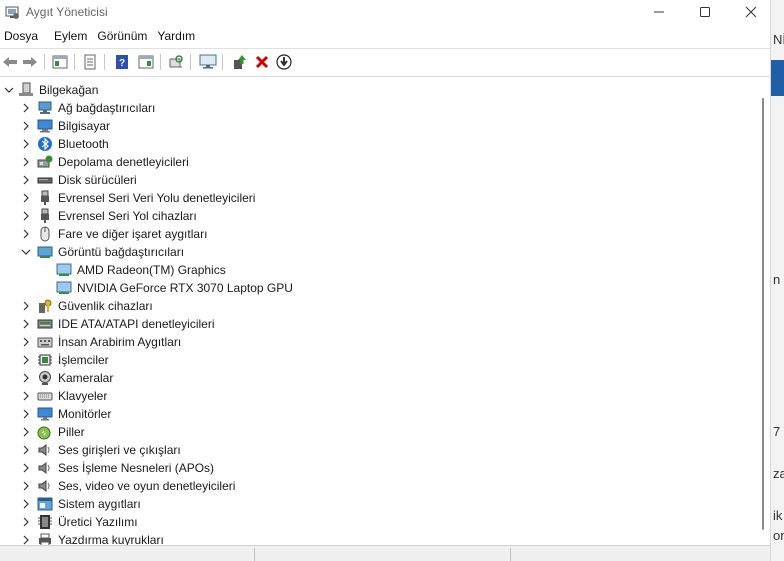  Describe the element at coordinates (370, 108) in the screenshot. I see `tree-category-1: Ağ bağdaştırıcıları` at that location.